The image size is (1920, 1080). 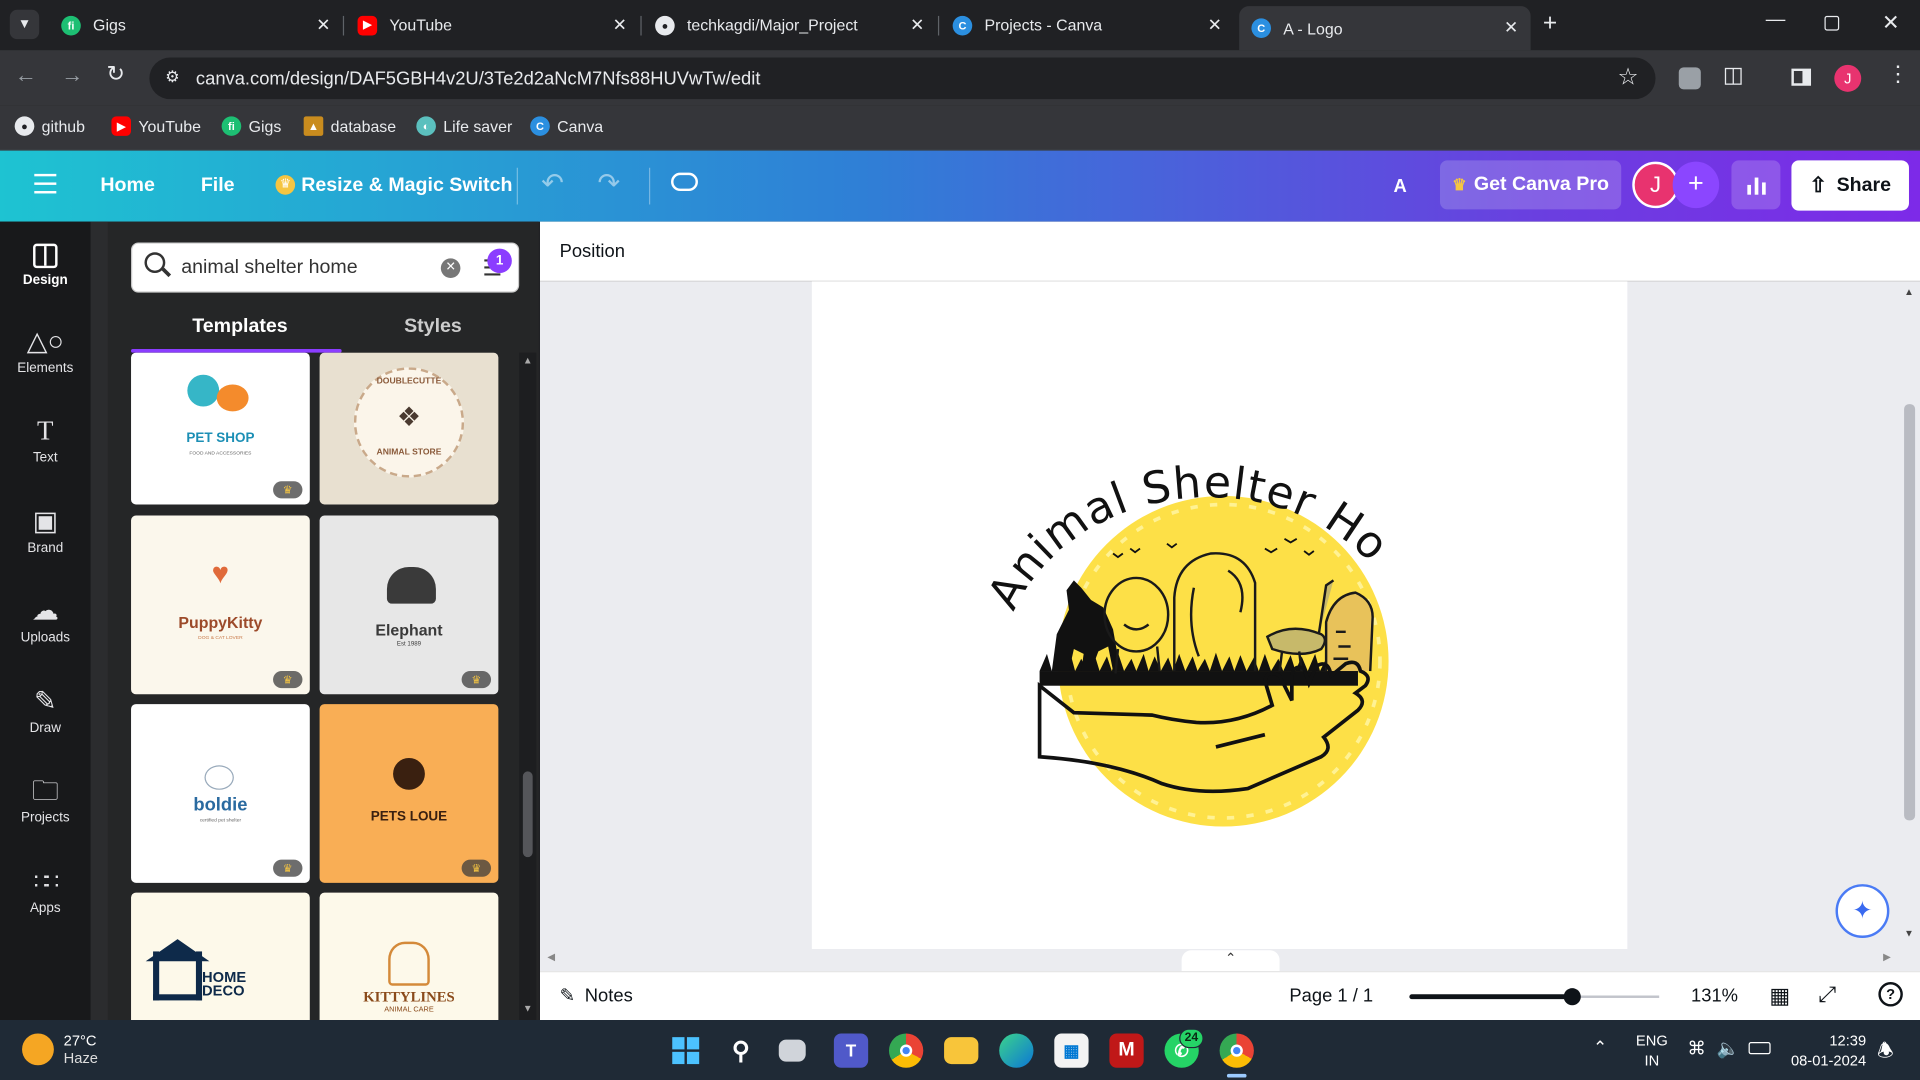 I want to click on windows-start-icon, so click(x=686, y=1050).